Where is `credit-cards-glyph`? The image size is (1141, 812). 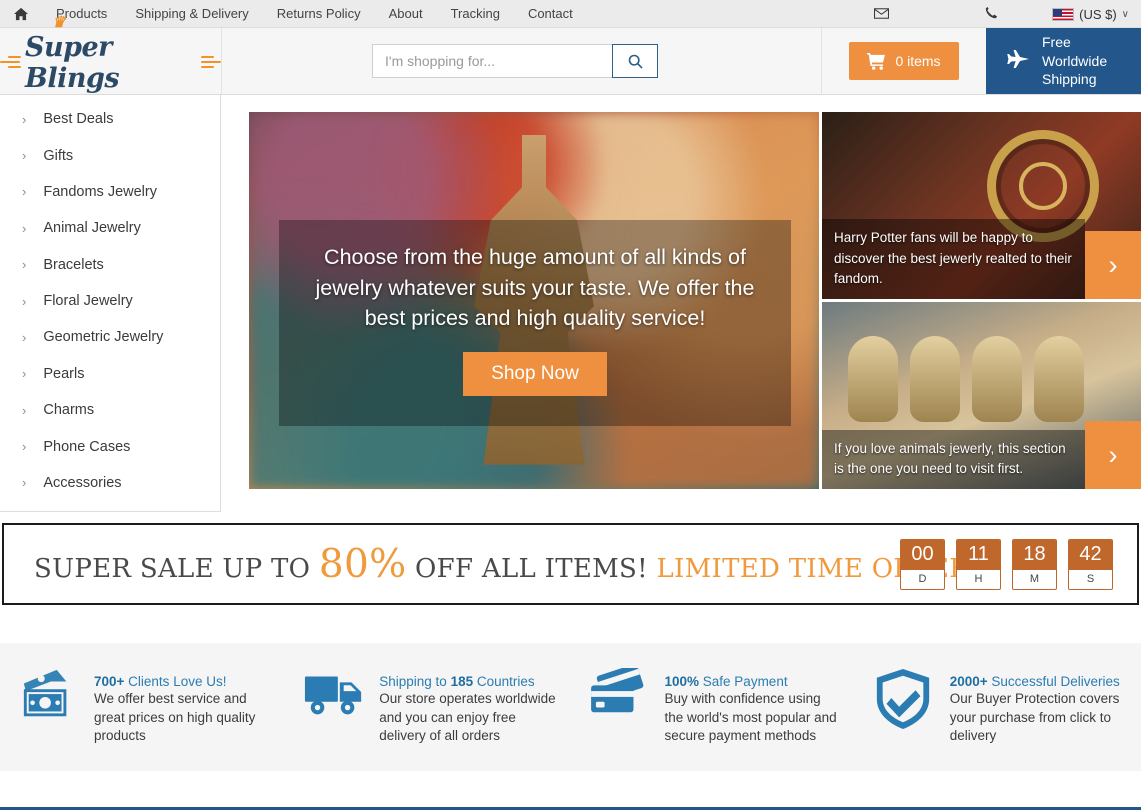
credit-cards-glyph is located at coordinates (616, 690).